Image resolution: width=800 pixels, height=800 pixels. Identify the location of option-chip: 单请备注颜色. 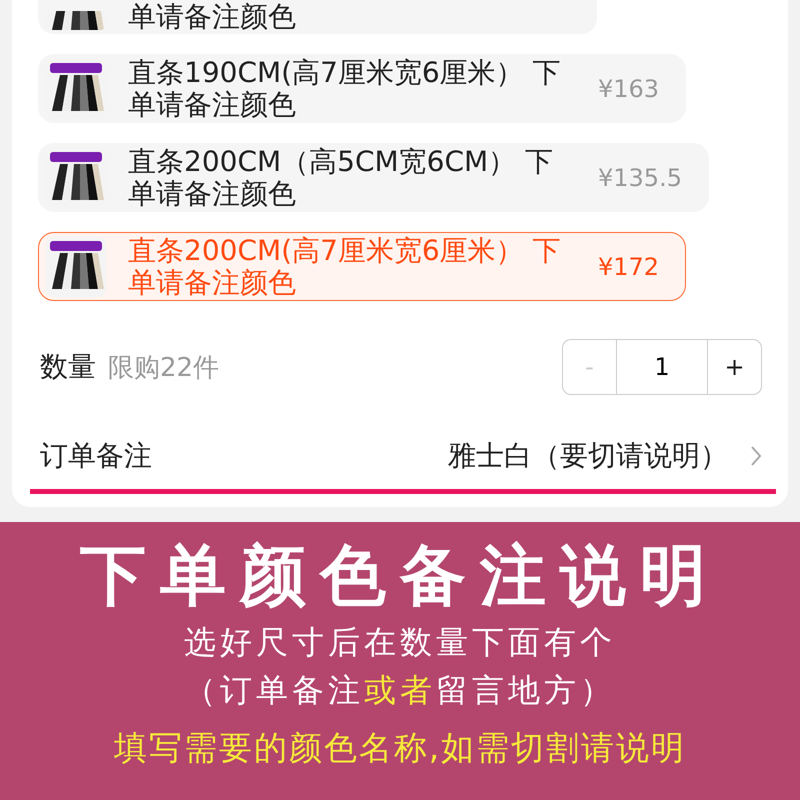
(317, 17).